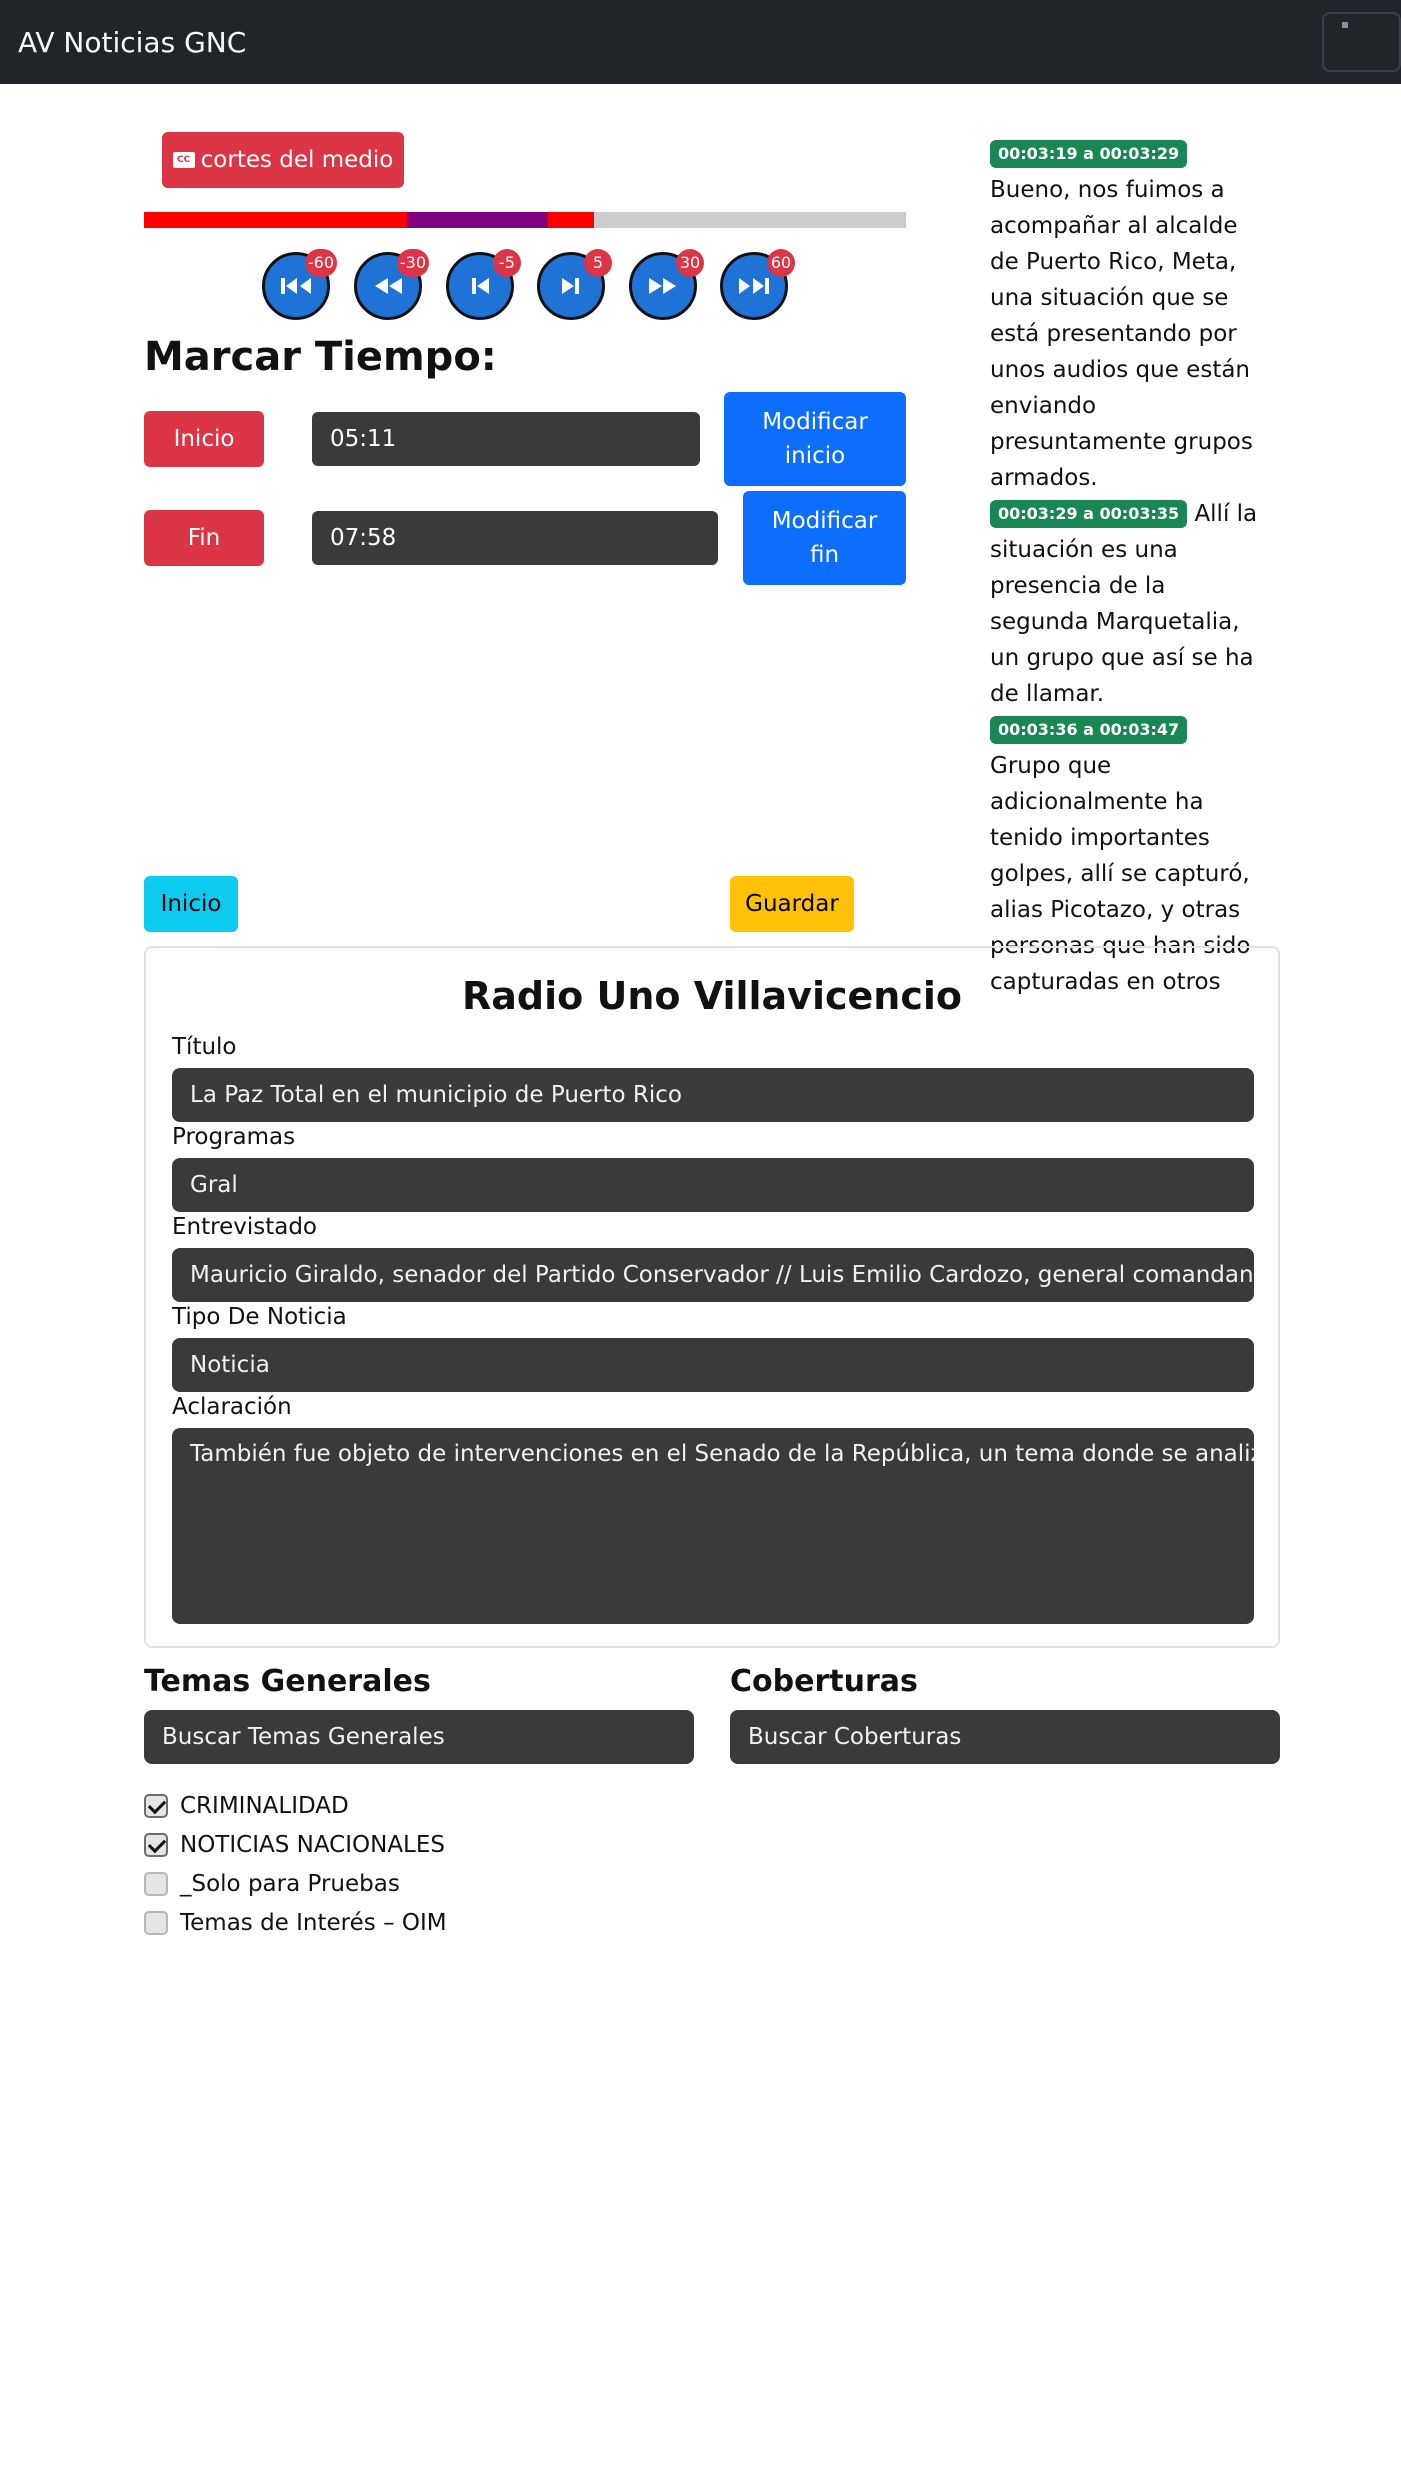 The image size is (1401, 2466). I want to click on rewind-5-button: -5, so click(483, 284).